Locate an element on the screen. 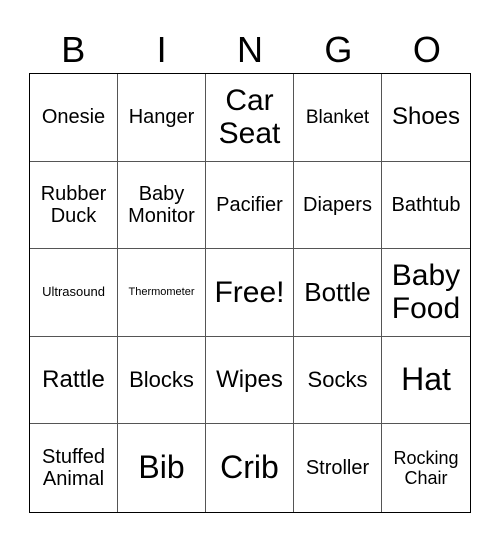  bingo-cell: Baby Monitor is located at coordinates (162, 205).